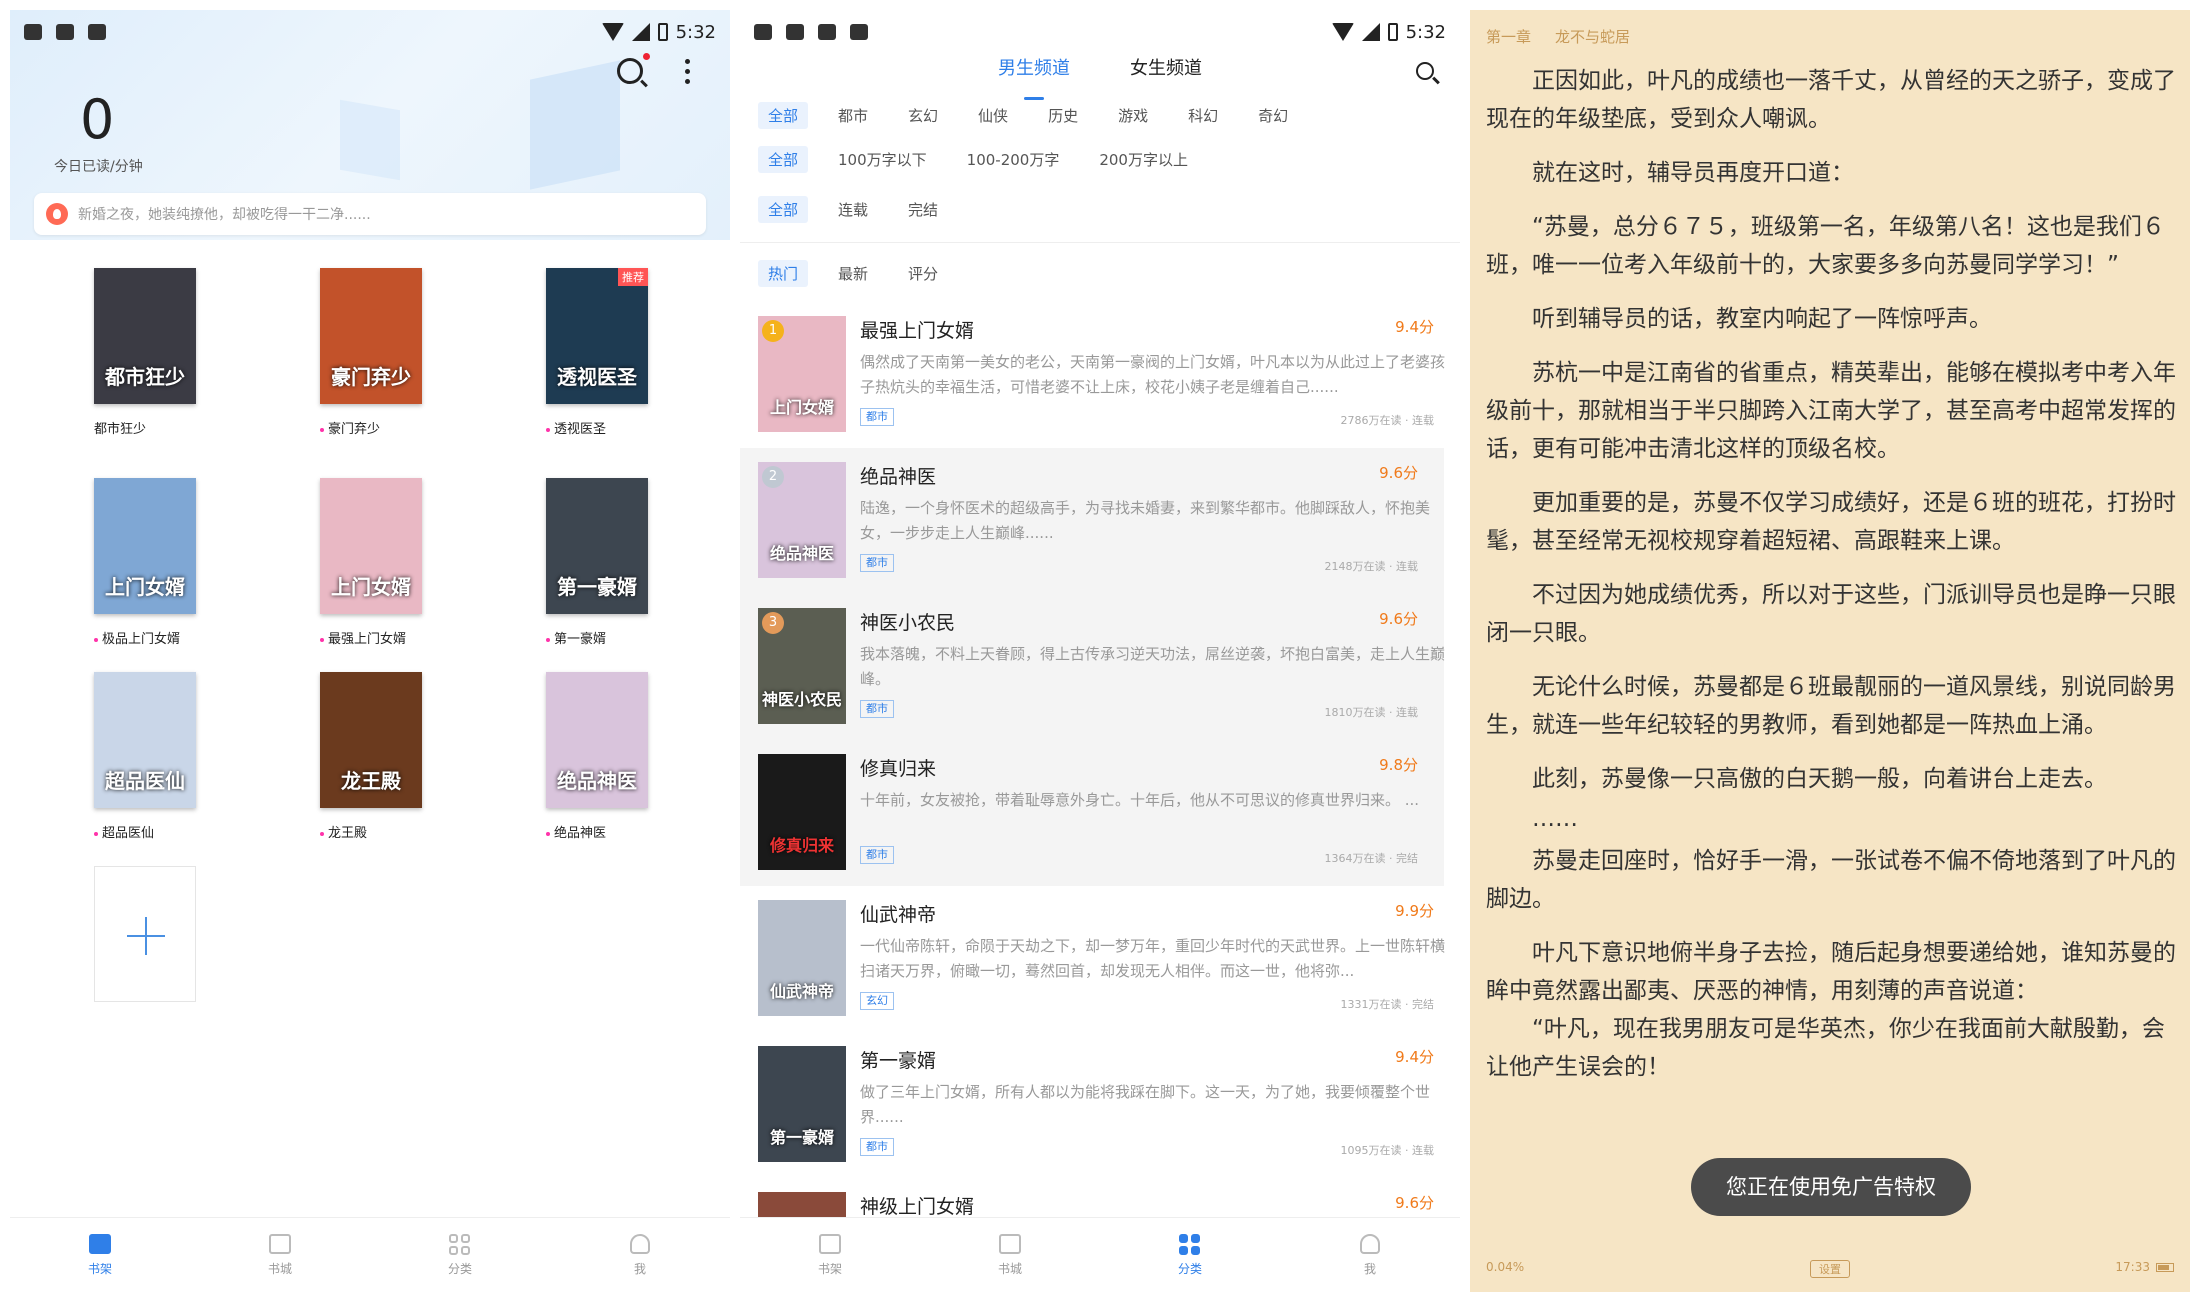 The image size is (2200, 1300). What do you see at coordinates (1273, 115) in the screenshot?
I see `filter-genre-magic: 奇幻` at bounding box center [1273, 115].